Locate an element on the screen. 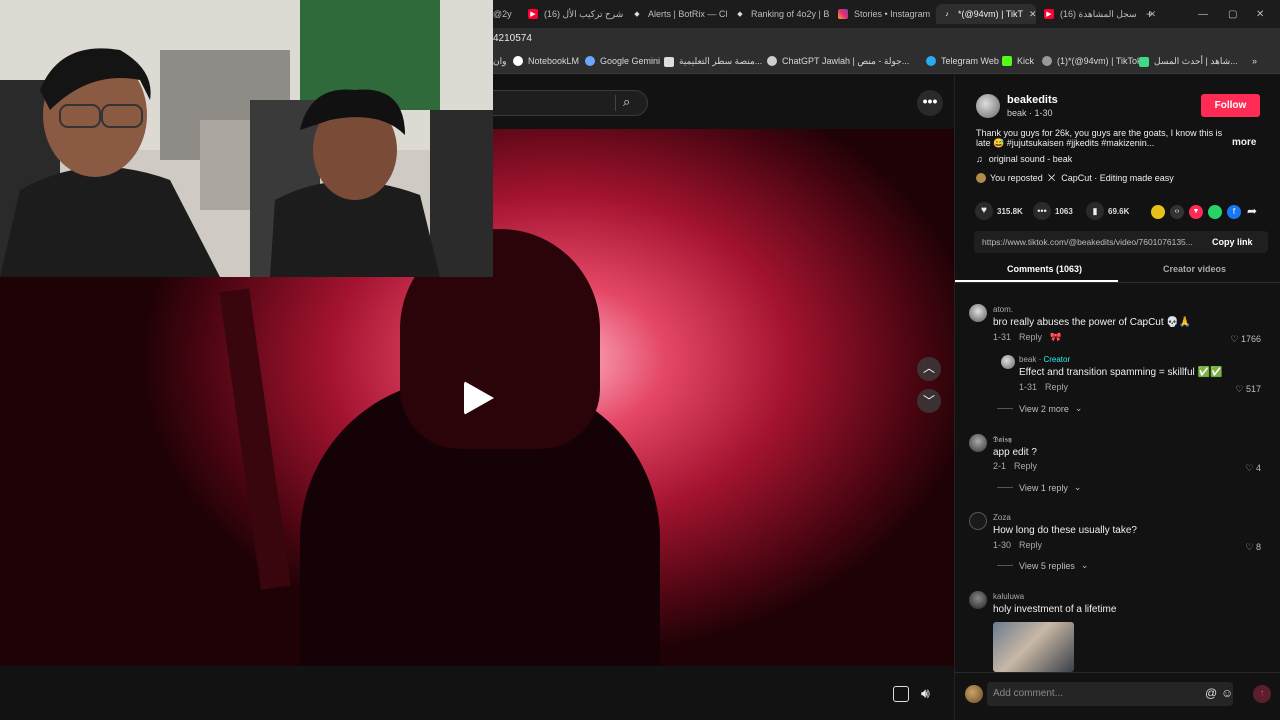 The height and width of the screenshot is (720, 1280). comment-input: Add comment... @ ☺ is located at coordinates (1110, 694).